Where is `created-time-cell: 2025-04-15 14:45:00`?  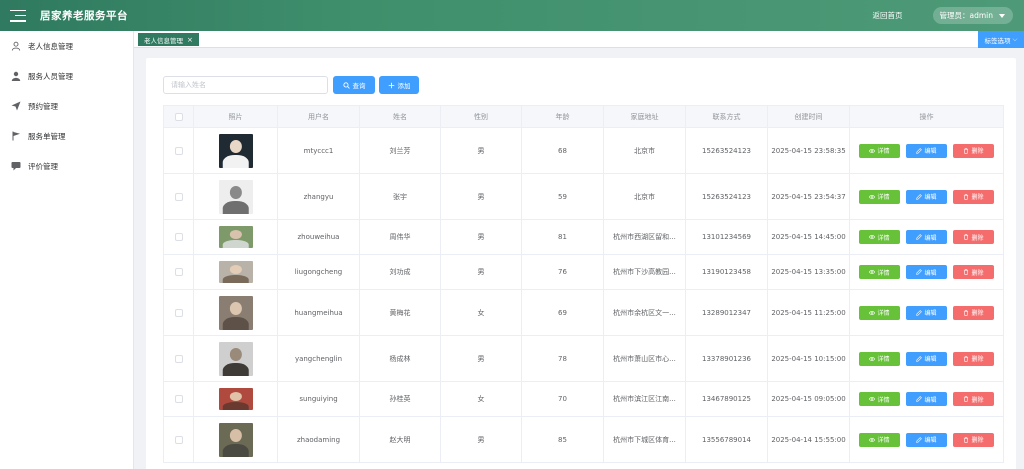 created-time-cell: 2025-04-15 14:45:00 is located at coordinates (808, 237).